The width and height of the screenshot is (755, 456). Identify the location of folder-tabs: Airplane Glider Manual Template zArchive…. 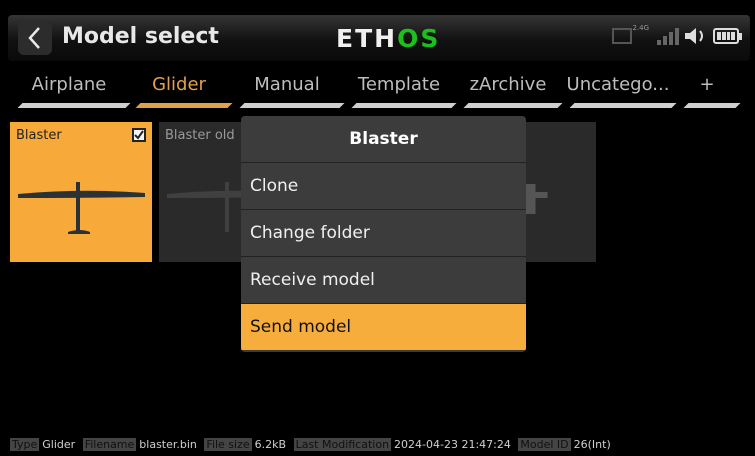
(377, 89).